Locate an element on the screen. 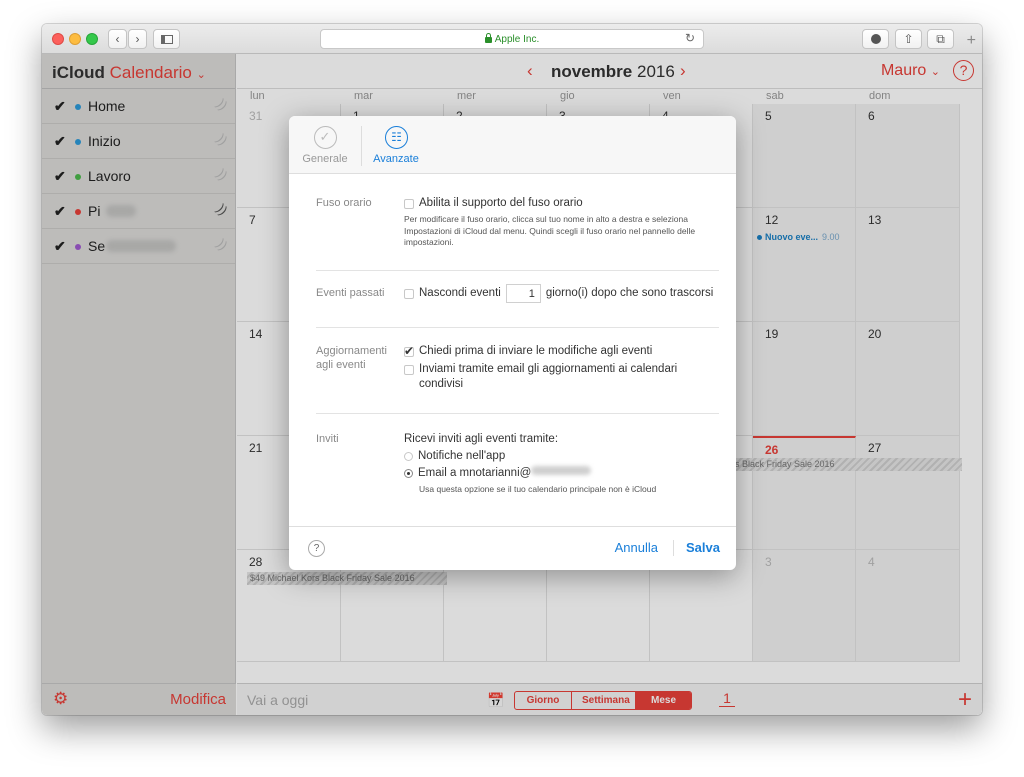 This screenshot has height=777, width=1024. chevron-left-icon: ‹ is located at coordinates (117, 39).